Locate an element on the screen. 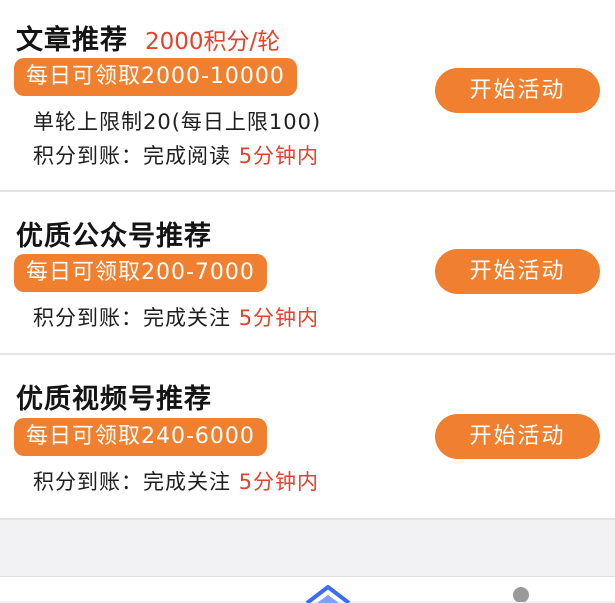  daily-range-badge: 每日可领取2000-10000 is located at coordinates (155, 77).